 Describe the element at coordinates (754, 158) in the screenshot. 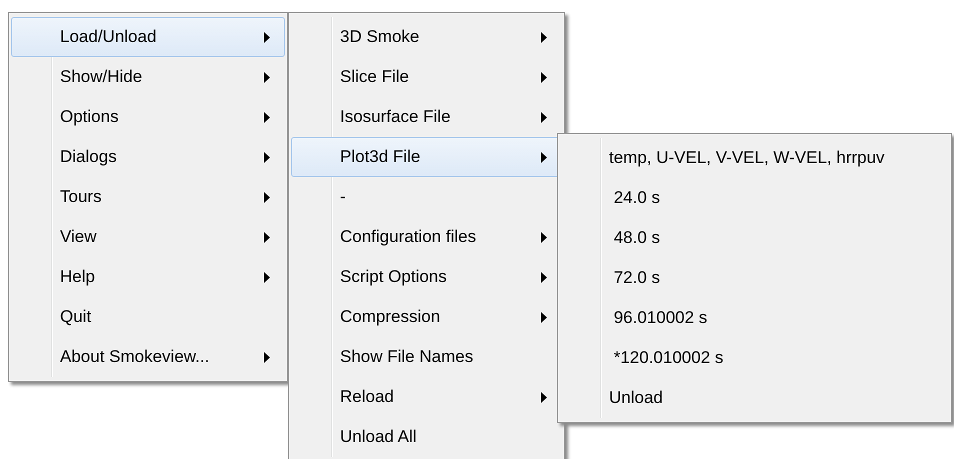

I see `menu-item: temp, U-VEL, V-VEL, W-VEL, hrrpuv` at that location.